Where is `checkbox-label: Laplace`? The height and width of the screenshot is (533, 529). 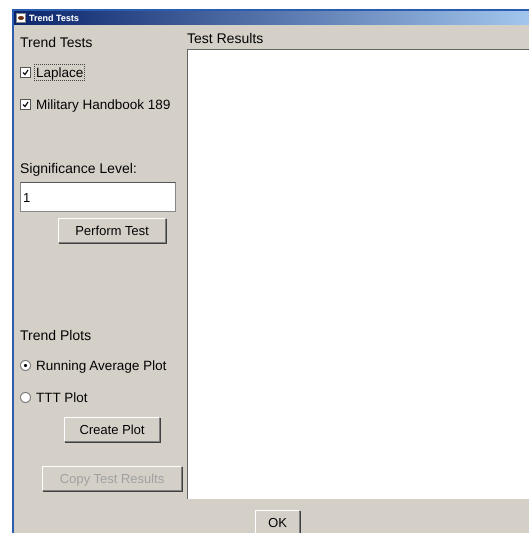
checkbox-label: Laplace is located at coordinates (60, 72).